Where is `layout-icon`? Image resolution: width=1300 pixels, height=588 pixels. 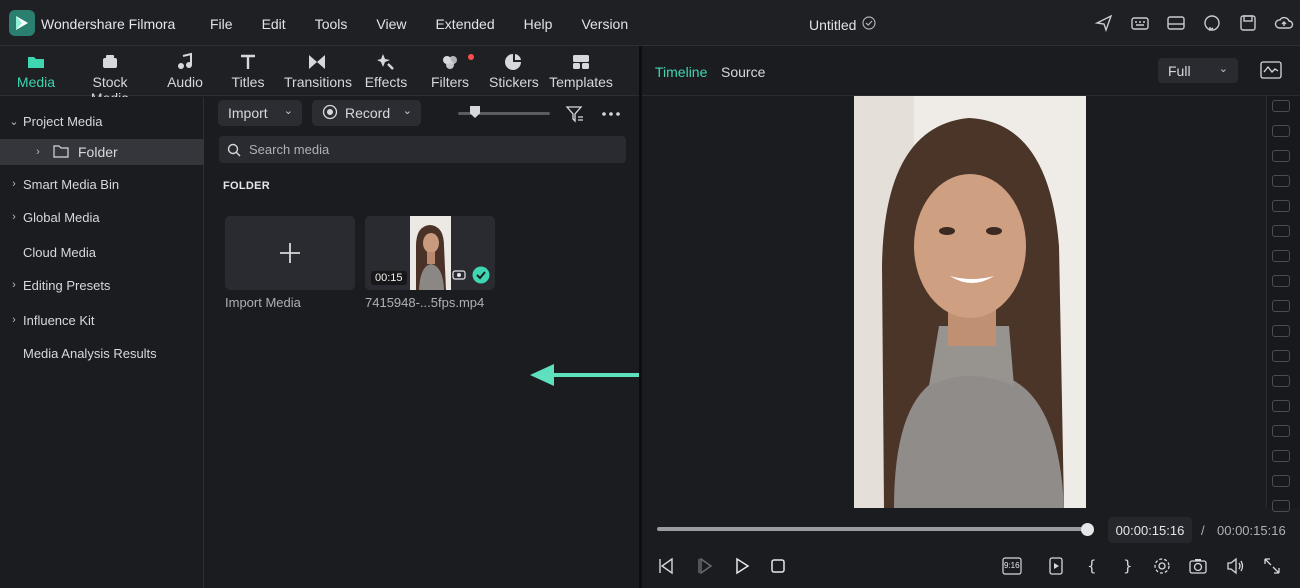
layout-icon is located at coordinates (1176, 23).